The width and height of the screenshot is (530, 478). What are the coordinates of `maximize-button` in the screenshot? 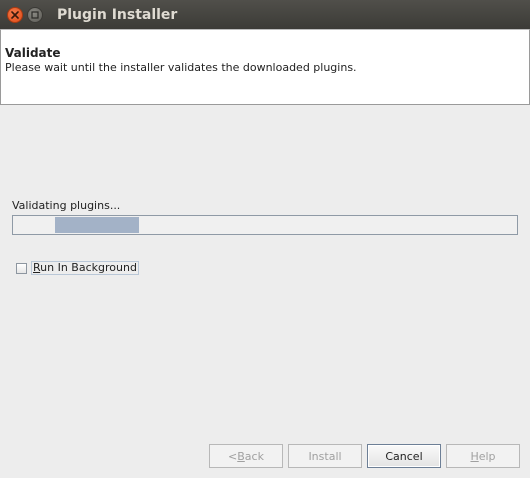 It's located at (35, 14).